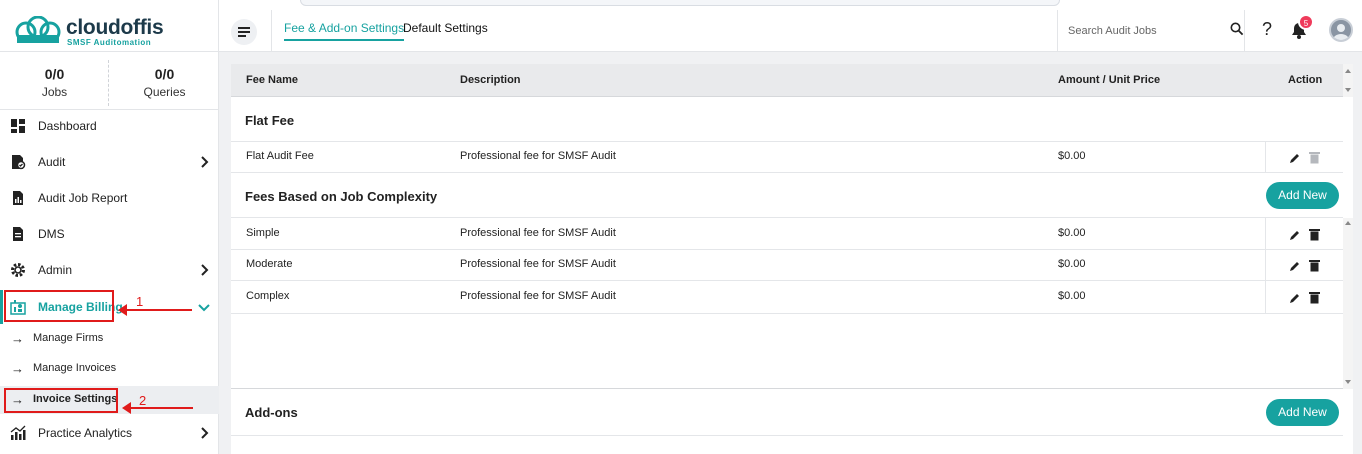 The image size is (1362, 454). What do you see at coordinates (1237, 29) in the screenshot?
I see `search-icon` at bounding box center [1237, 29].